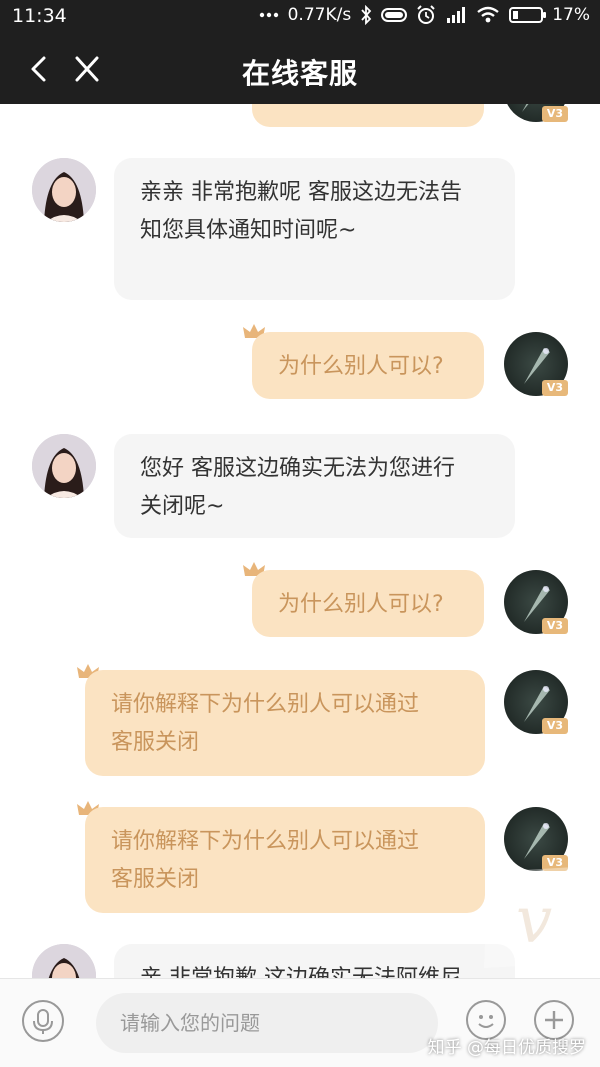 Image resolution: width=600 pixels, height=1067 pixels. Describe the element at coordinates (571, 15) in the screenshot. I see `battery-percent: 17%` at that location.